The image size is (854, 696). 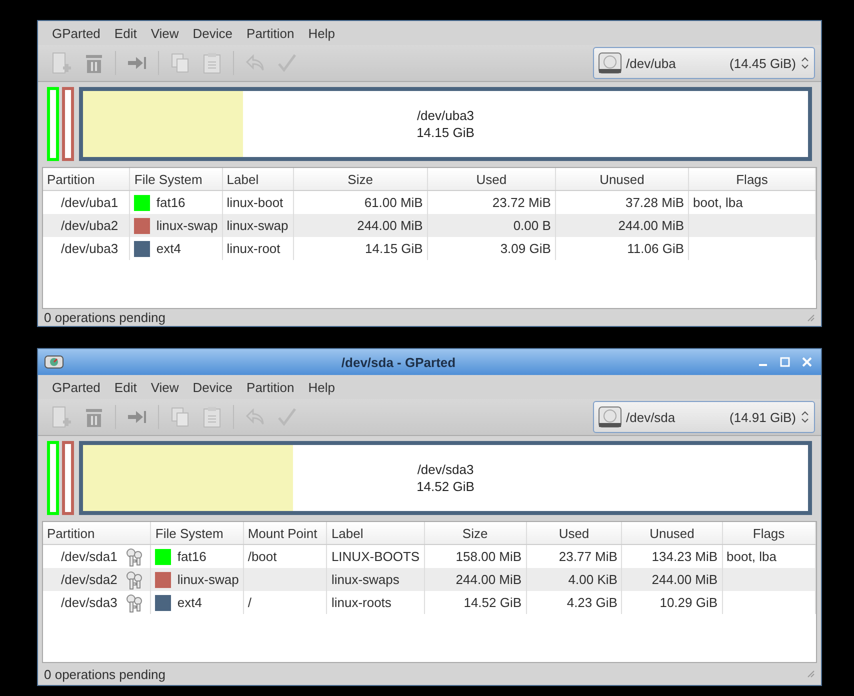 I want to click on window-title: /dev/sda - GParted, so click(x=398, y=362).